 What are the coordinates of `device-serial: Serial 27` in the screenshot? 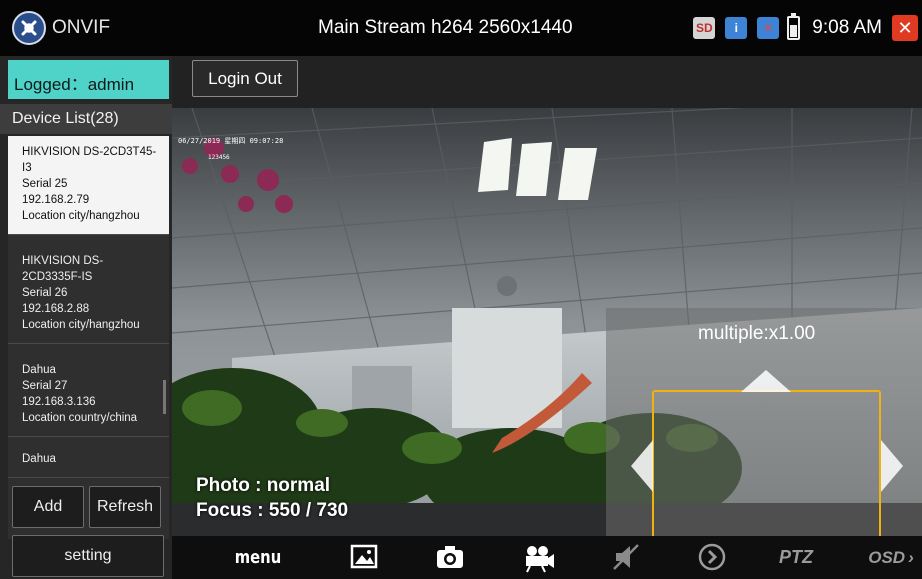 It's located at (45, 386).